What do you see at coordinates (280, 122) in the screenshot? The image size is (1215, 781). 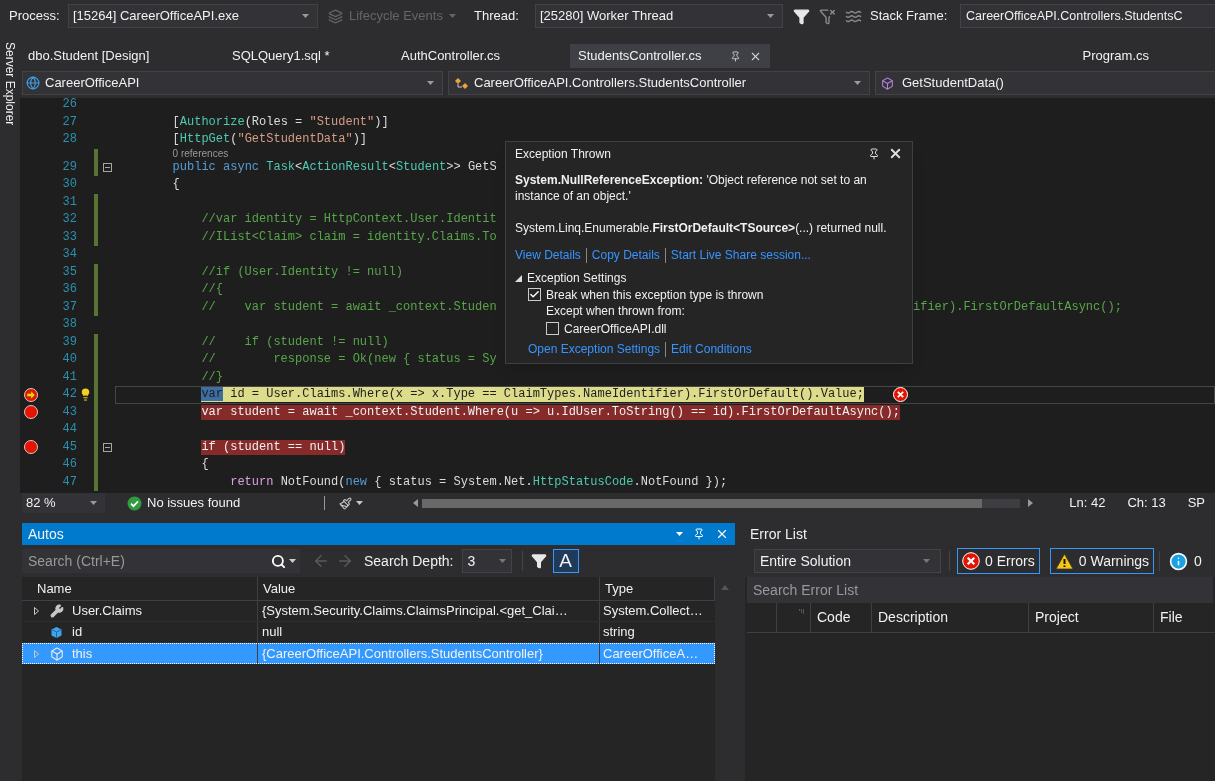 I see `code-line: [Authorize(Roles = "Student")]` at bounding box center [280, 122].